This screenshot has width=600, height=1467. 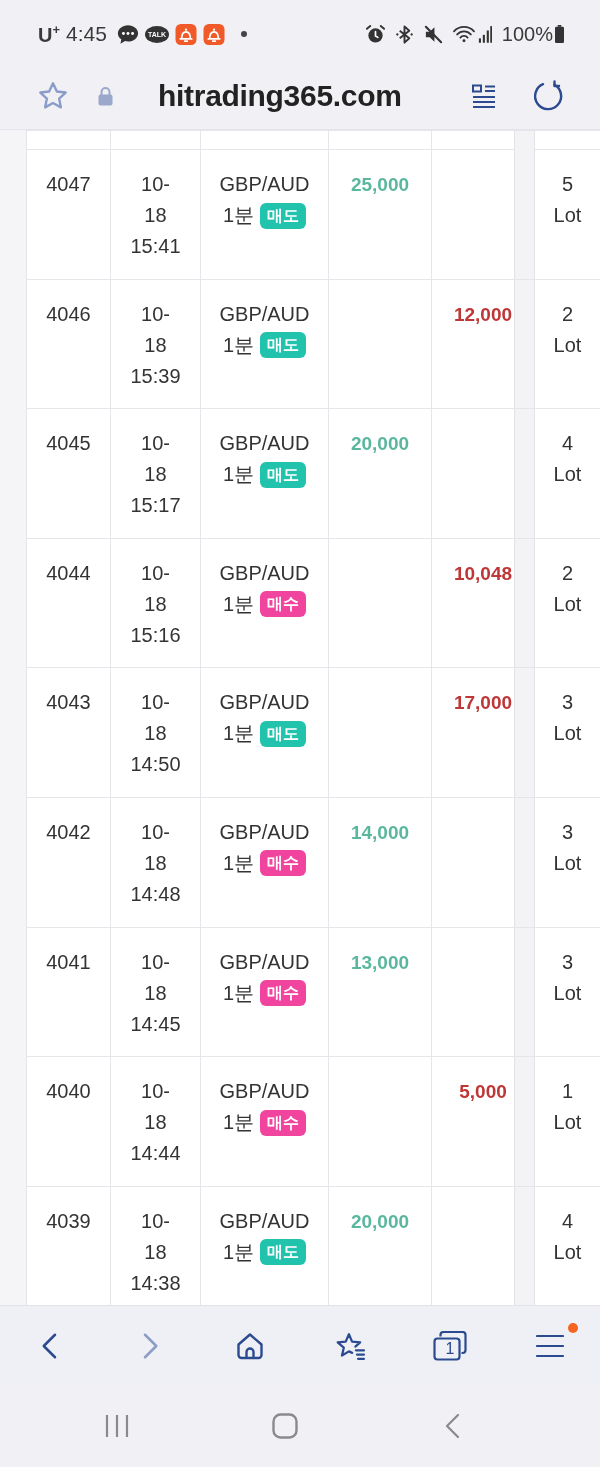 I want to click on profit-amount: 25,000, so click(x=380, y=185).